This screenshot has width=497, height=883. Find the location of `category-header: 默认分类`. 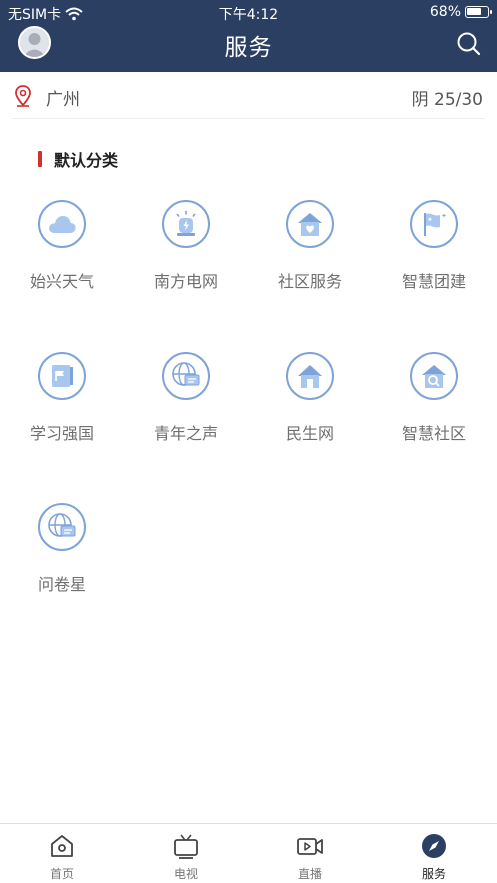

category-header: 默认分类 is located at coordinates (78, 159).